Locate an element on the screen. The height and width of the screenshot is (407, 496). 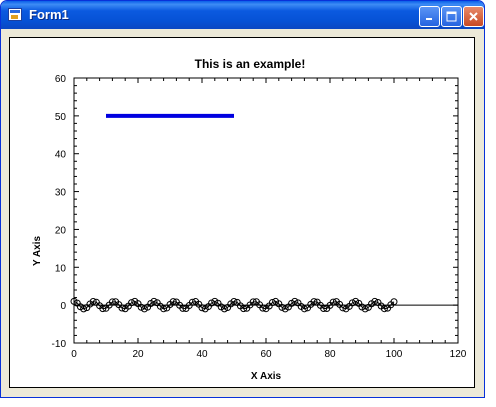
window-title: Form1 is located at coordinates (49, 14).